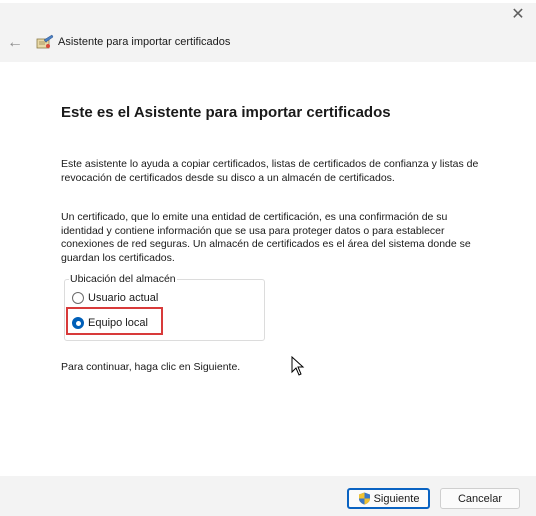 The height and width of the screenshot is (516, 536). What do you see at coordinates (151, 367) in the screenshot?
I see `continue-instruction: Para continuar, haga clic en Siguiente.` at bounding box center [151, 367].